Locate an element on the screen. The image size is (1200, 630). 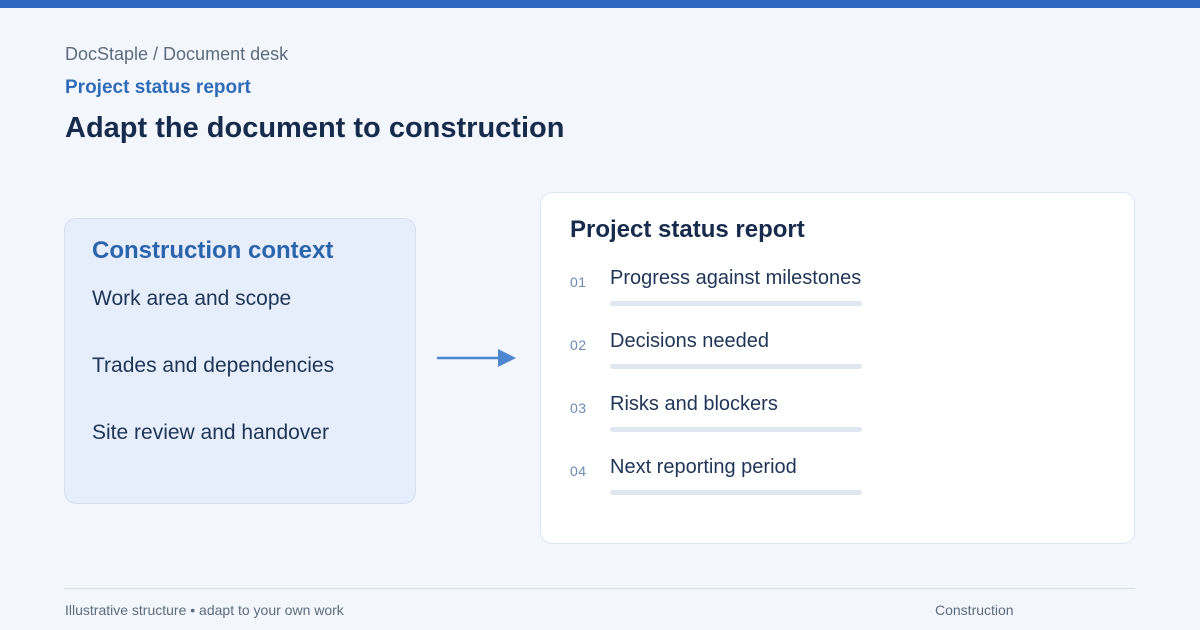
context-item-site-review: Site review and handover is located at coordinates (210, 432).